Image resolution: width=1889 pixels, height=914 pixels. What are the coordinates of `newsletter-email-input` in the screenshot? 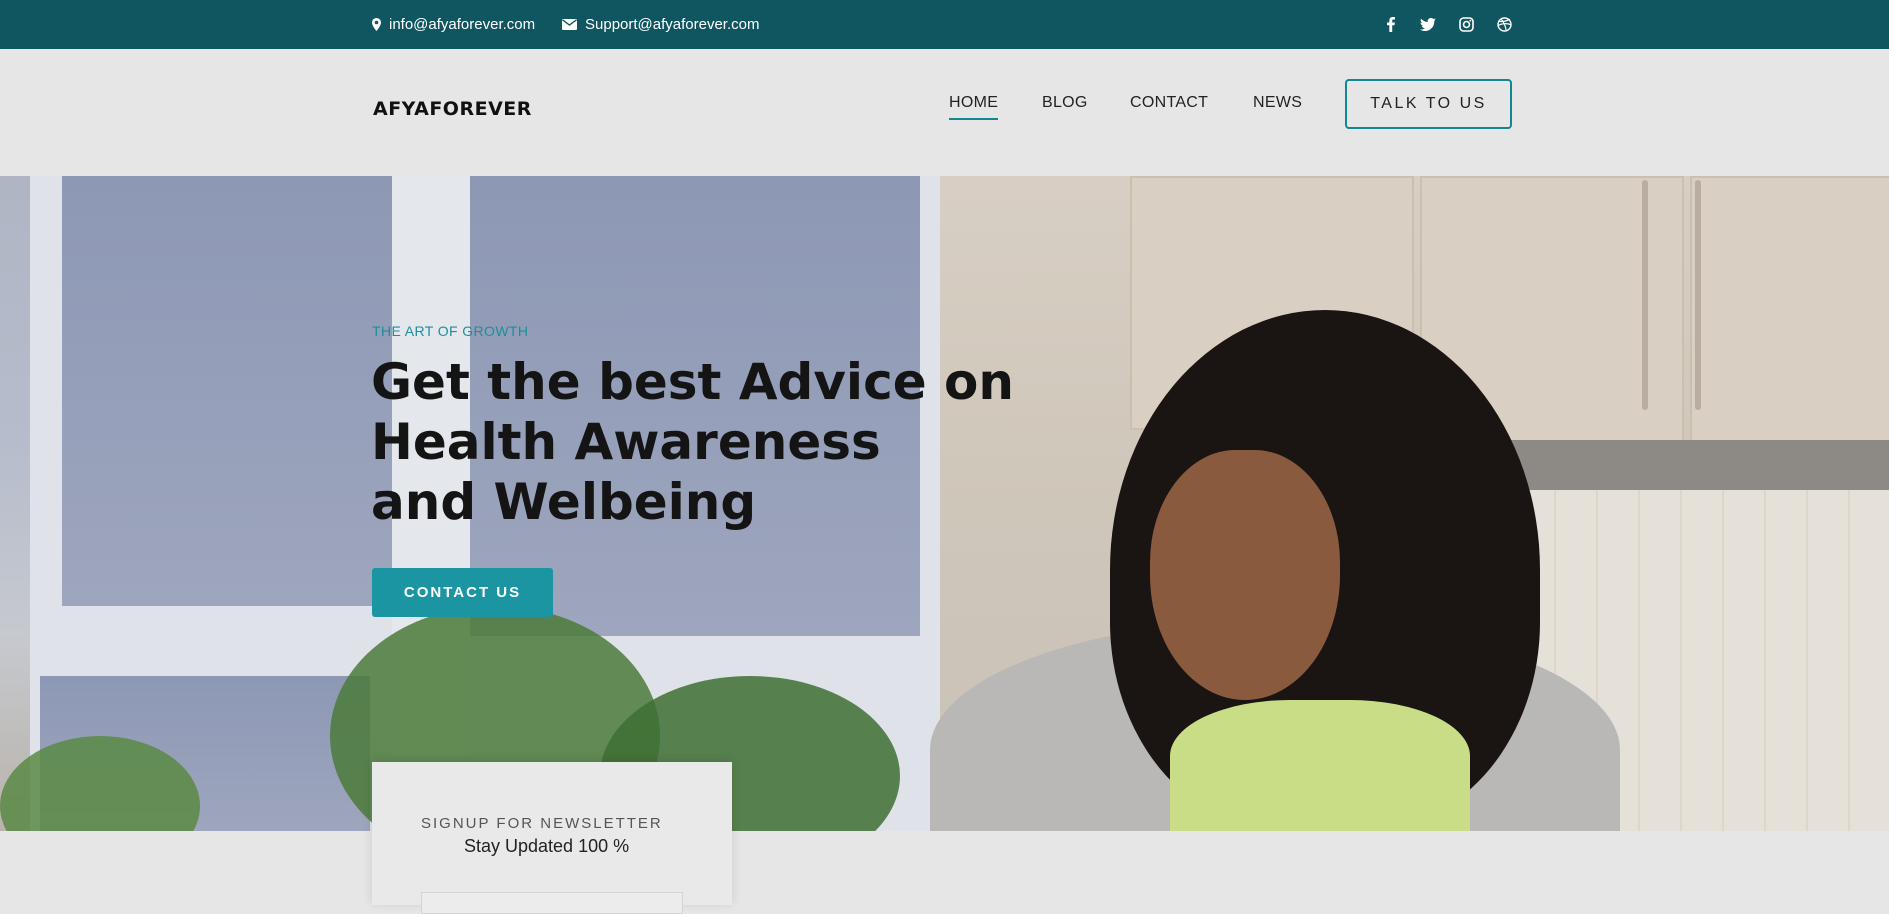 It's located at (552, 903).